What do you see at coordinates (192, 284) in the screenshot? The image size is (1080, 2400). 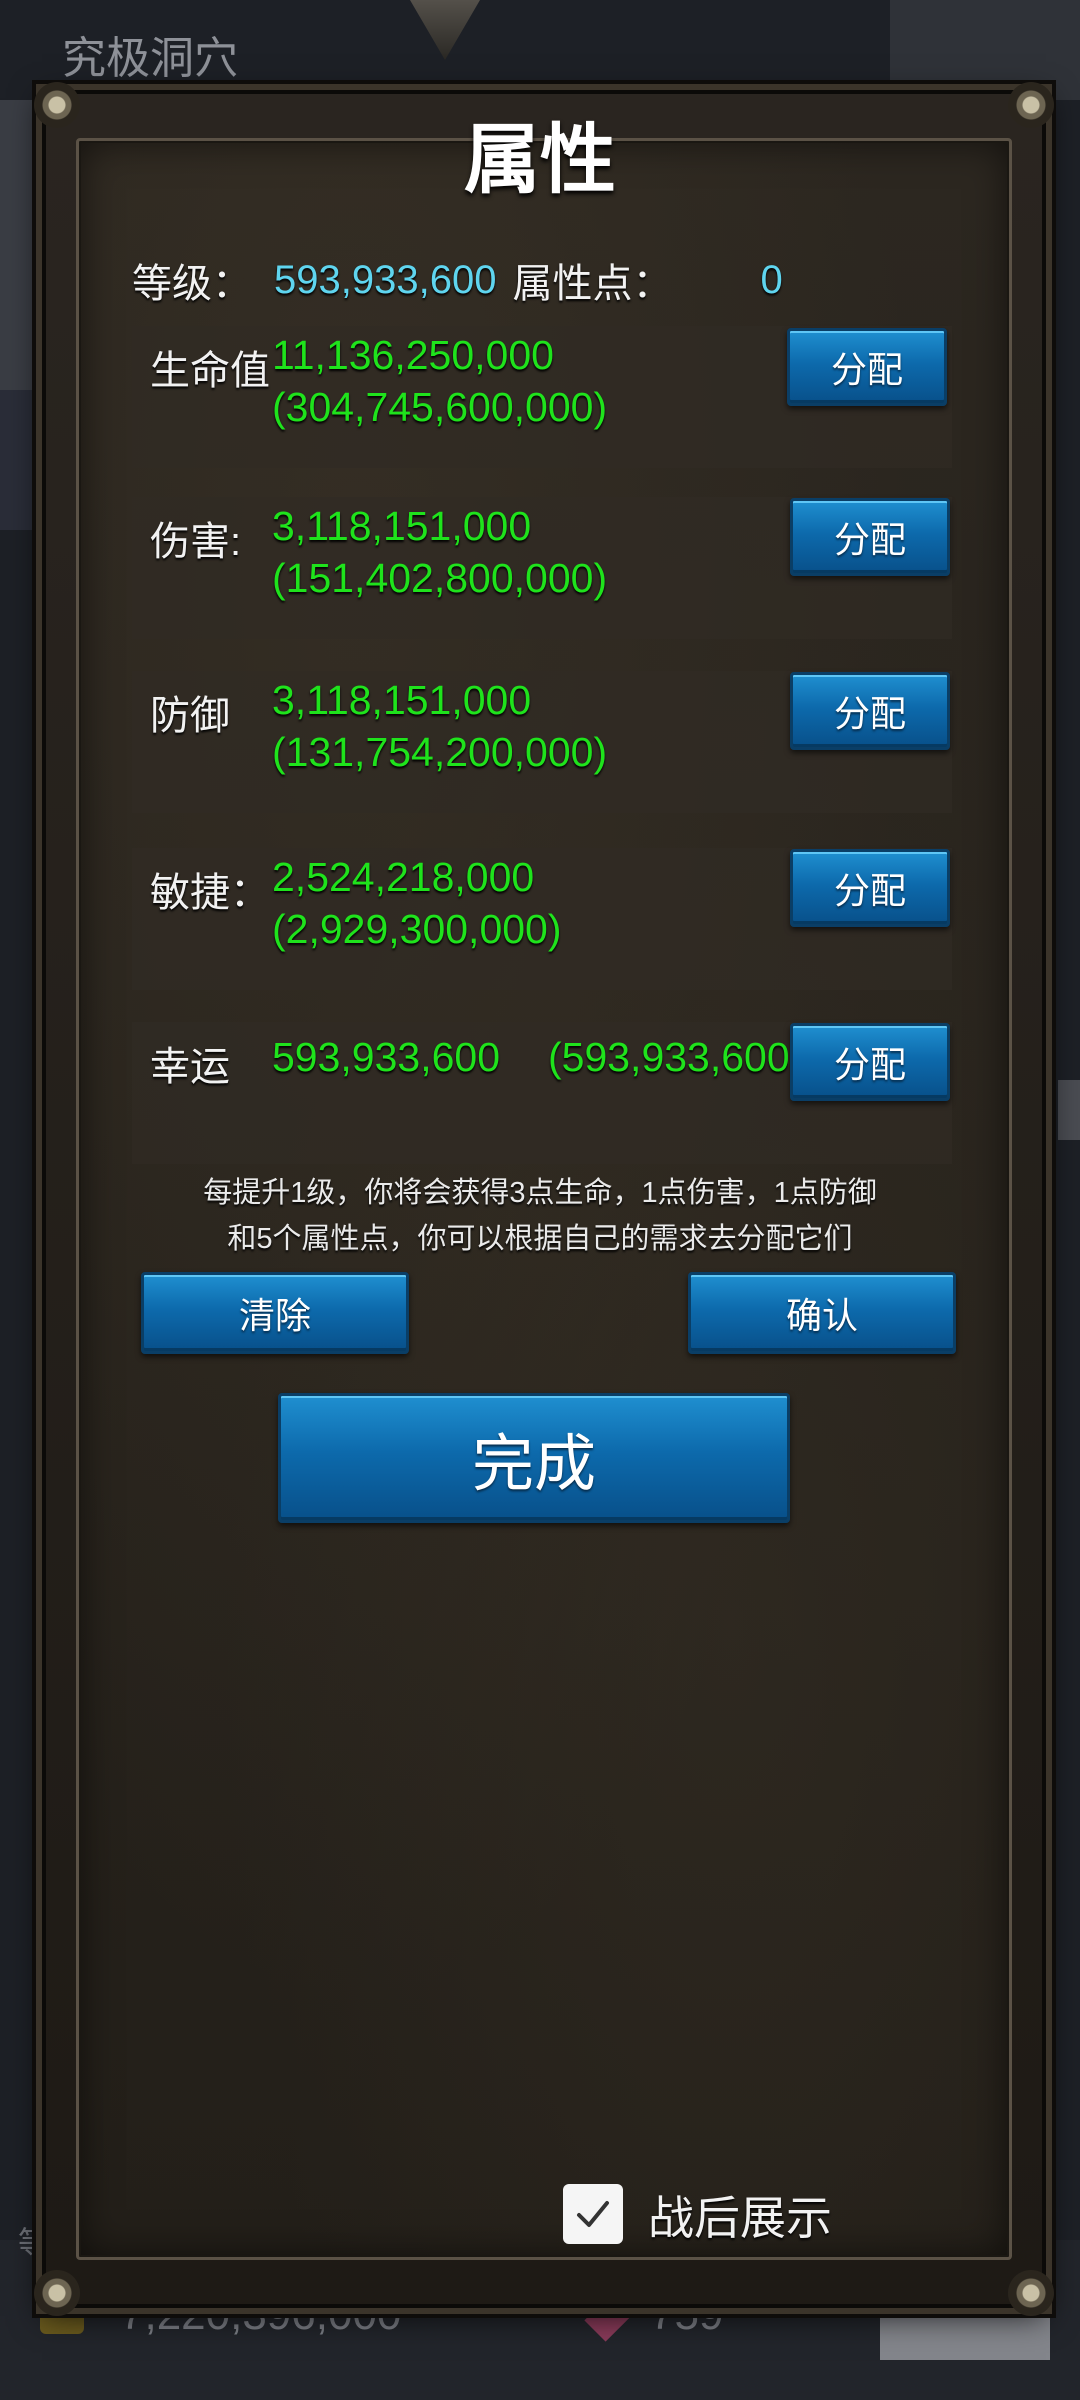 I see `level-label: 等级：` at bounding box center [192, 284].